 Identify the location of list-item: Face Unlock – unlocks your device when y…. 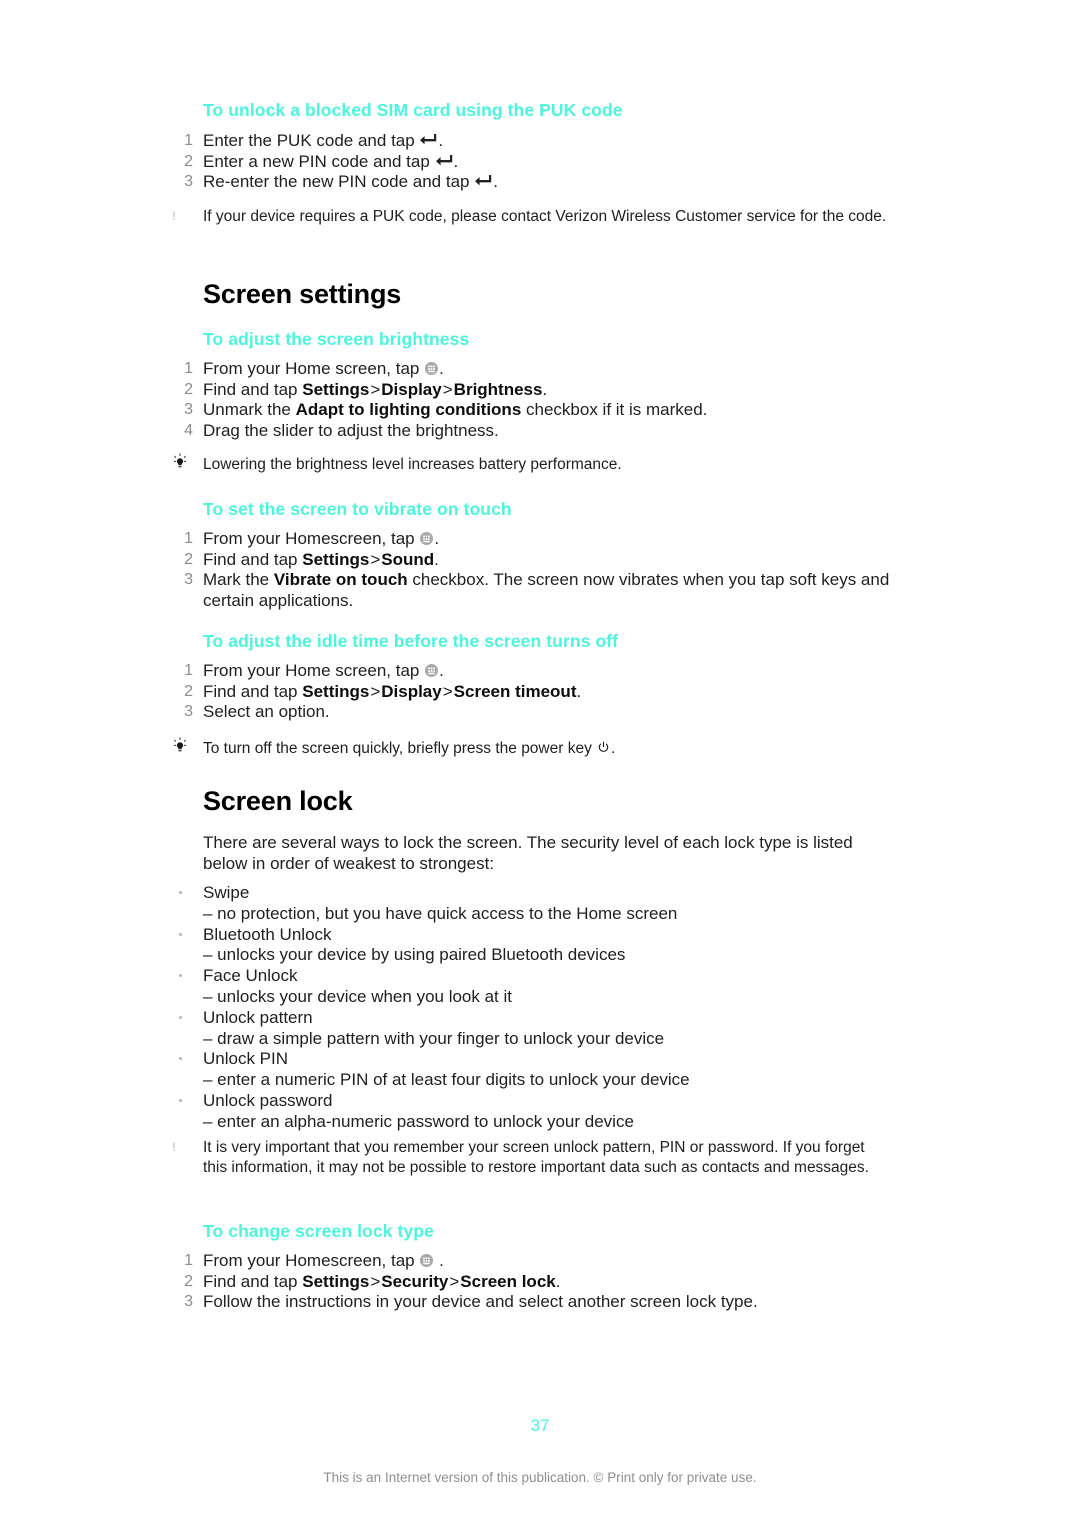
(534, 987).